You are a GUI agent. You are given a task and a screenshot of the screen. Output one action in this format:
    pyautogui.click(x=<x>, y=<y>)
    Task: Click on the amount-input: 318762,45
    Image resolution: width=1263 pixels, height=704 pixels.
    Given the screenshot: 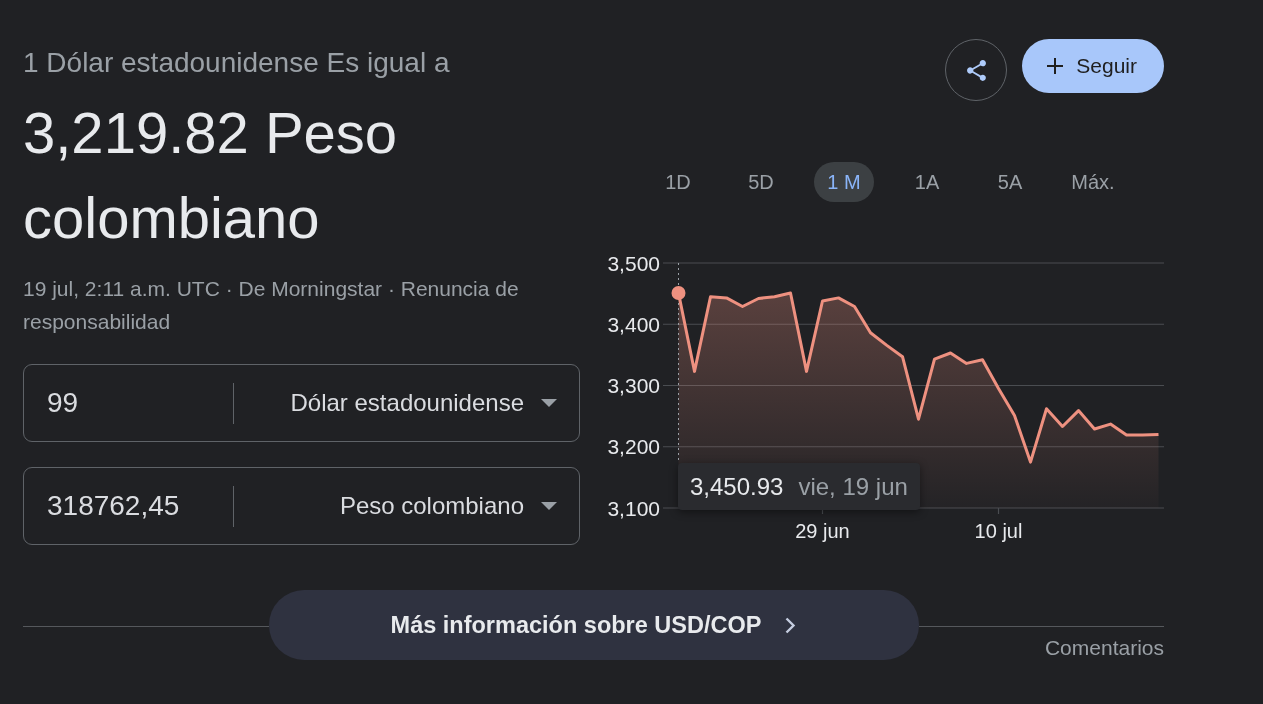 What is the action you would take?
    pyautogui.click(x=128, y=506)
    